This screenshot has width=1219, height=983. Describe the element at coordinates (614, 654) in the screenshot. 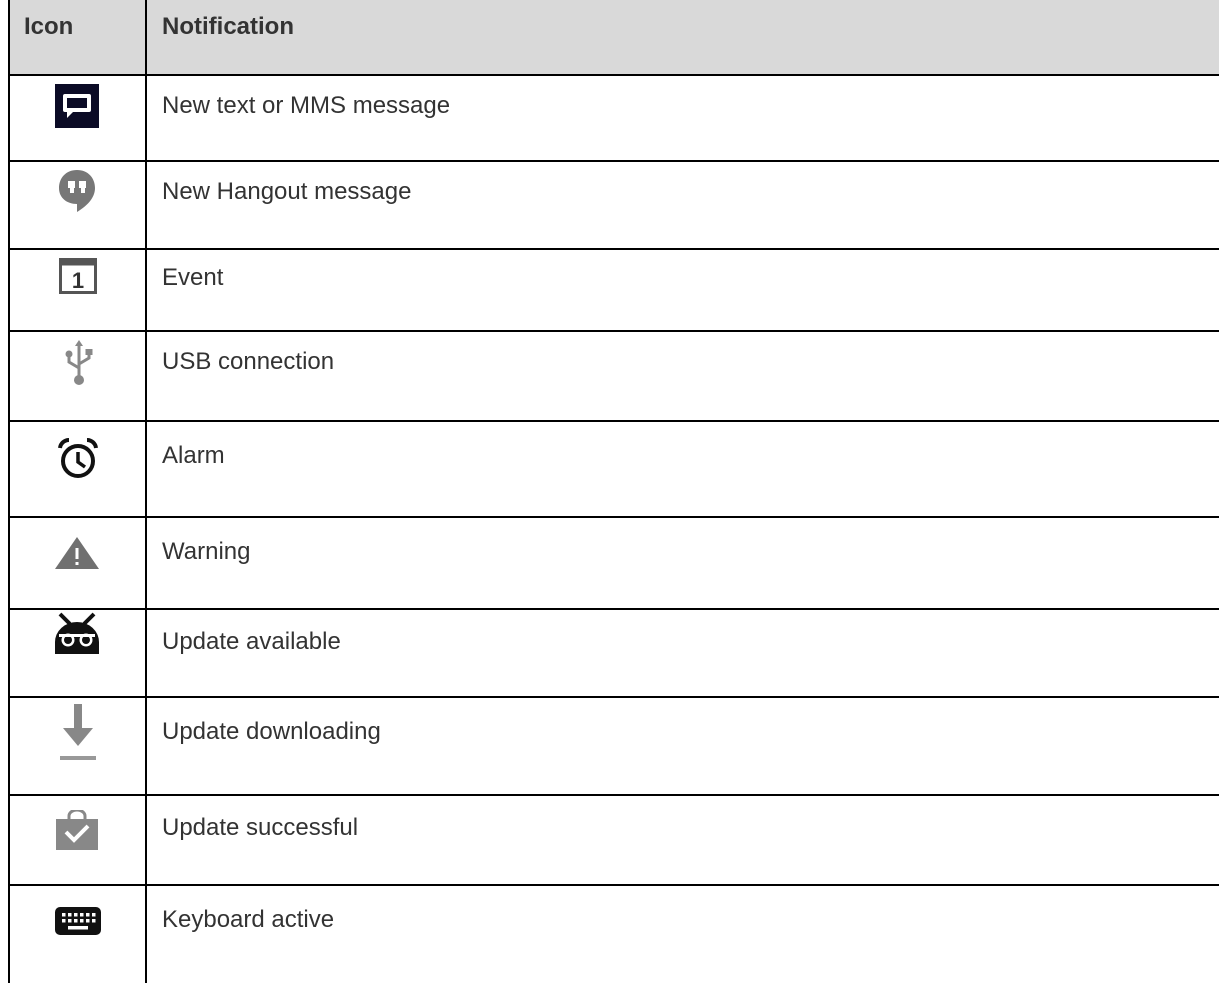

I see `table-row: Update available` at that location.